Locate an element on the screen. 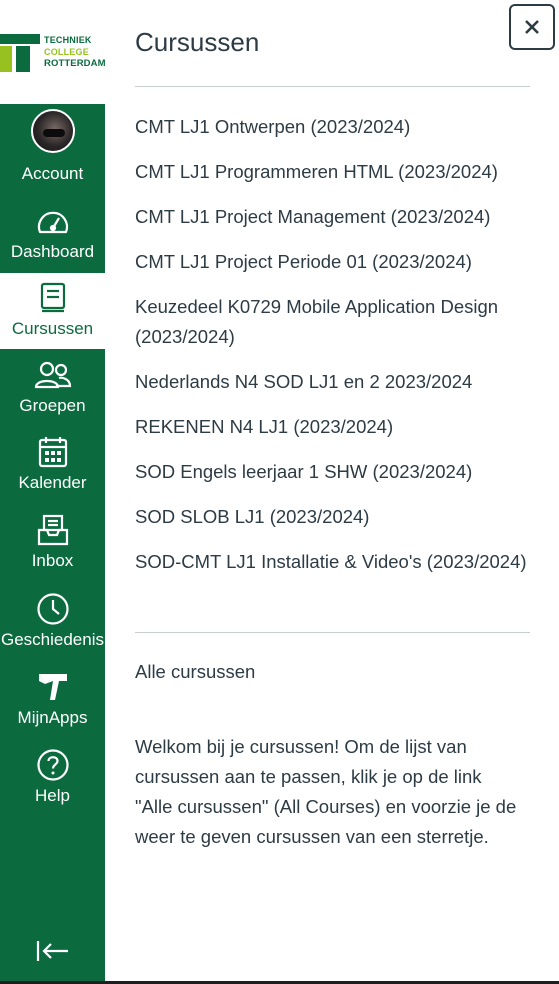 The height and width of the screenshot is (984, 559). avatar is located at coordinates (52, 131).